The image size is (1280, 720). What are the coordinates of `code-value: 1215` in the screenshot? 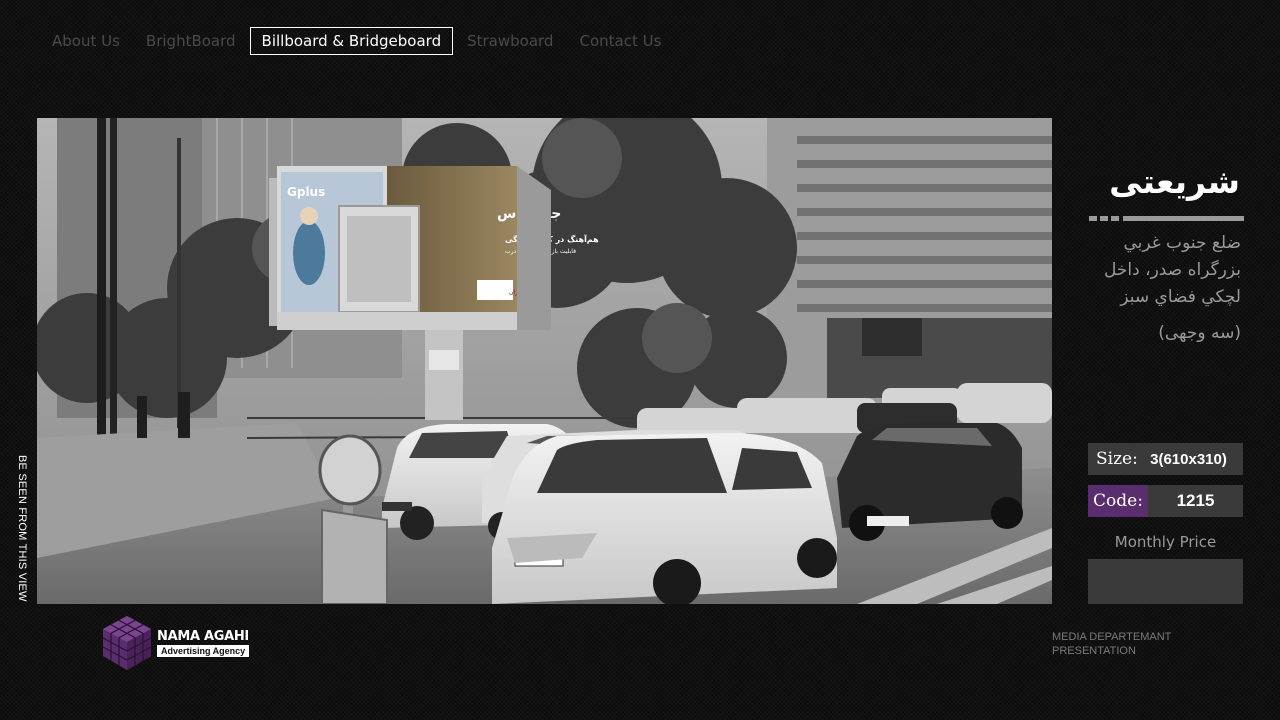 It's located at (1195, 501).